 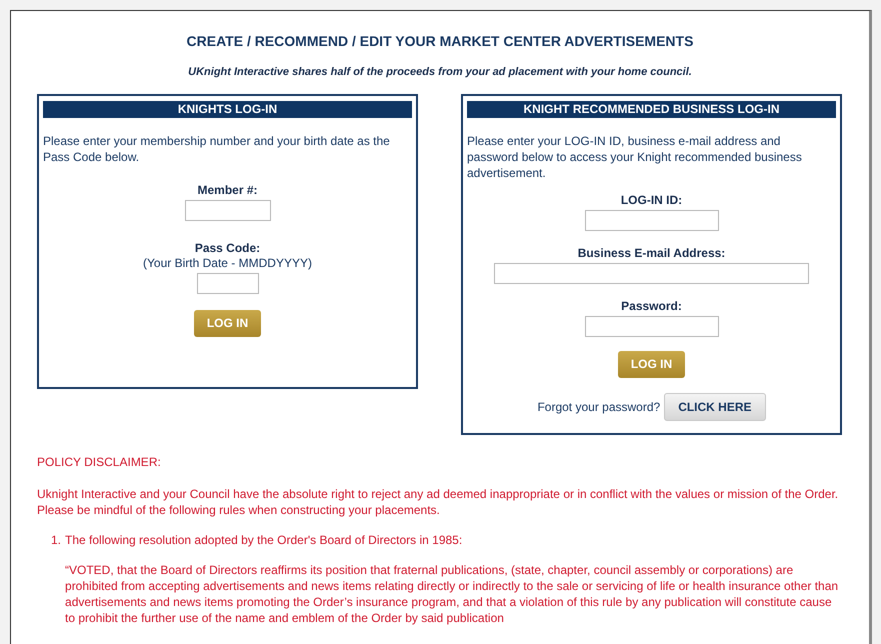 What do you see at coordinates (217, 148) in the screenshot?
I see `instructions-text: Please enter your membership number and your birth date as the Pass Code below.` at bounding box center [217, 148].